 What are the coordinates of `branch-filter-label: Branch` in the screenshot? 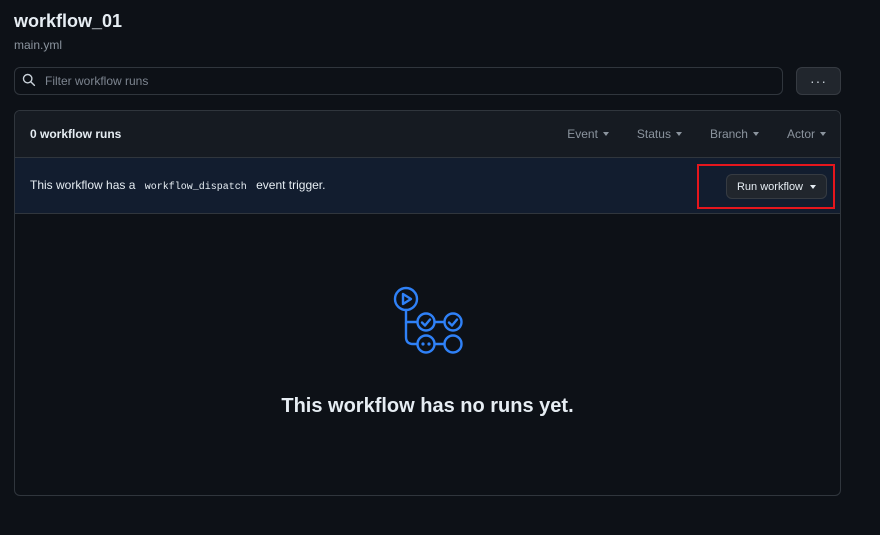 It's located at (728, 134).